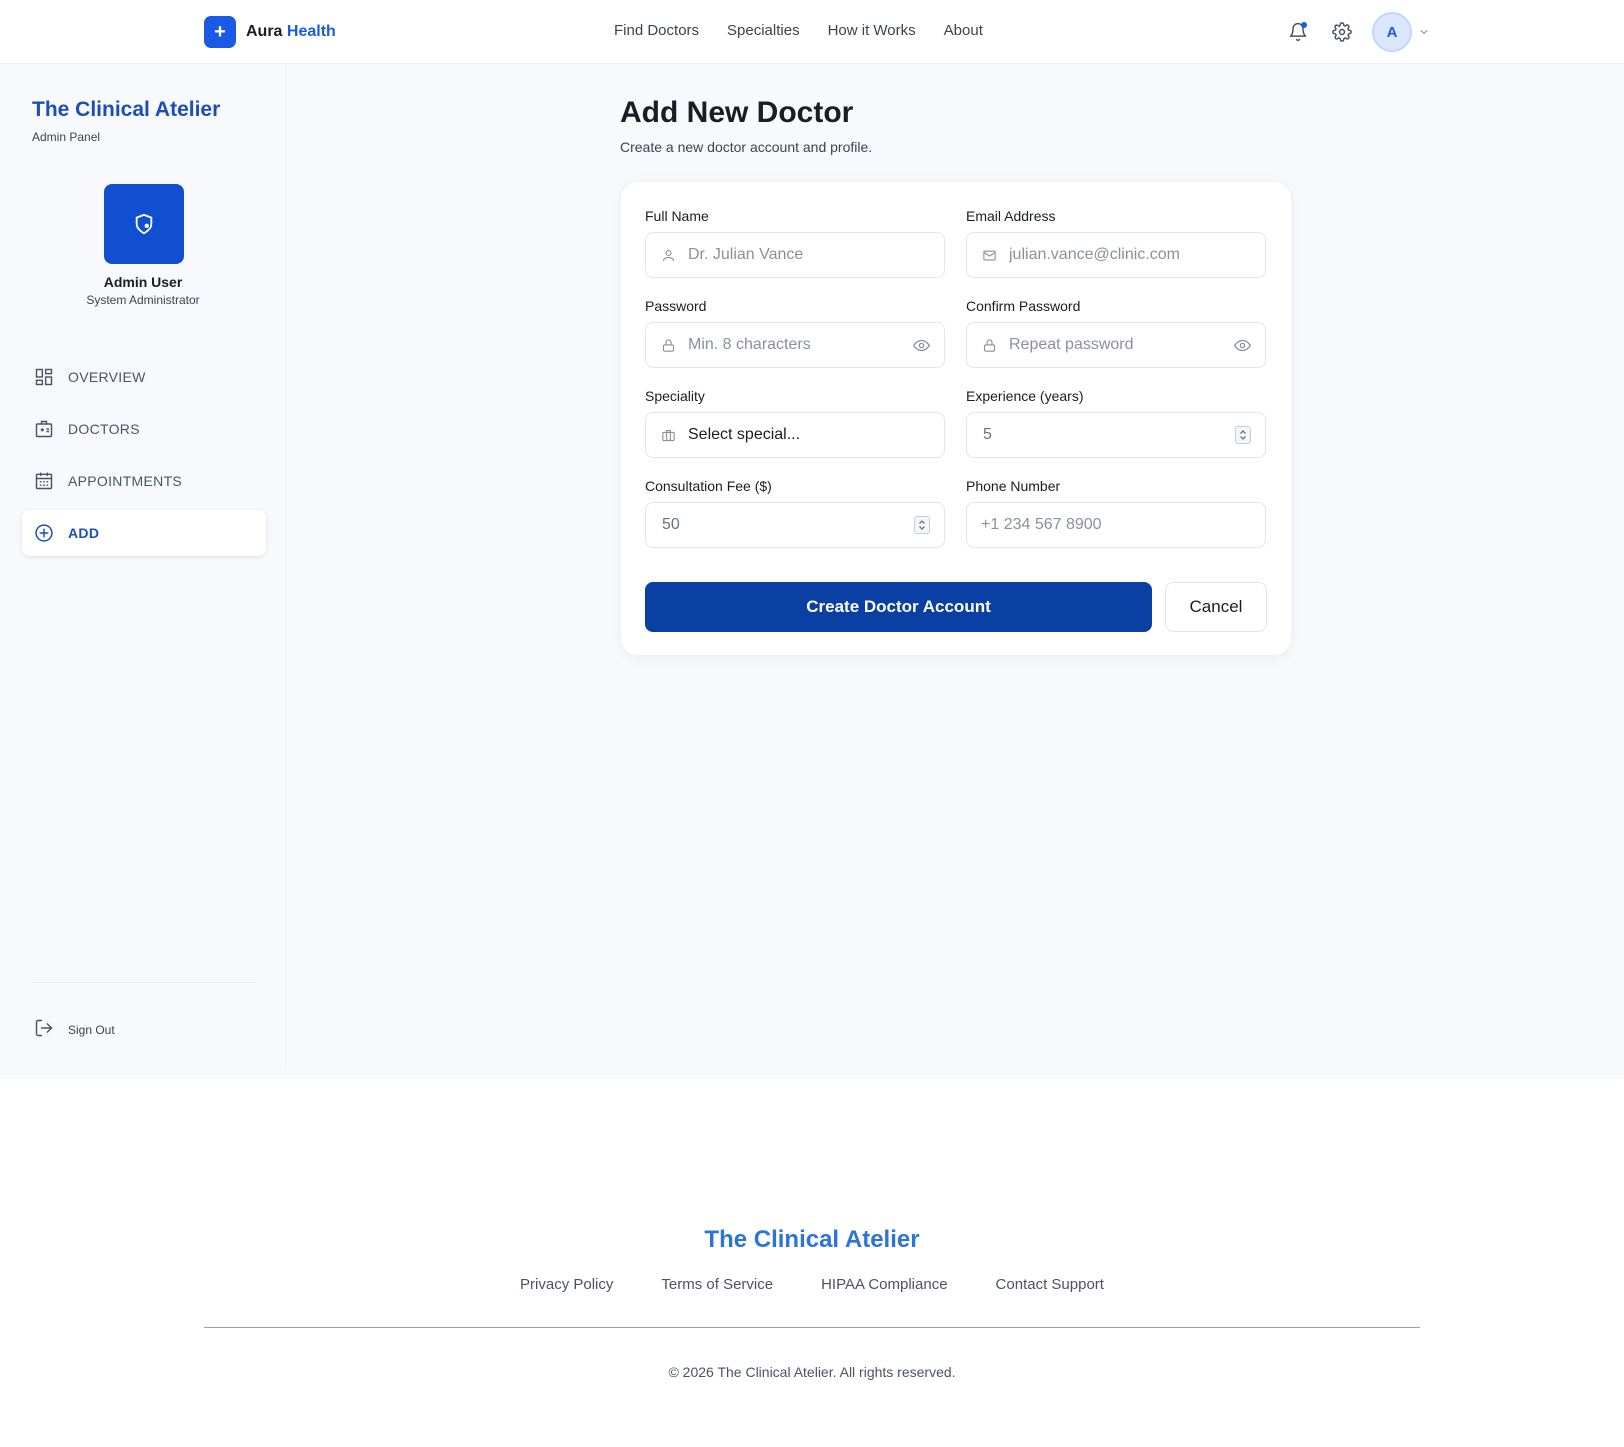 The width and height of the screenshot is (1624, 1447). I want to click on sidebar-nav: OVERVIEW DOCTORS APPOINTMENTS ADD, so click(144, 458).